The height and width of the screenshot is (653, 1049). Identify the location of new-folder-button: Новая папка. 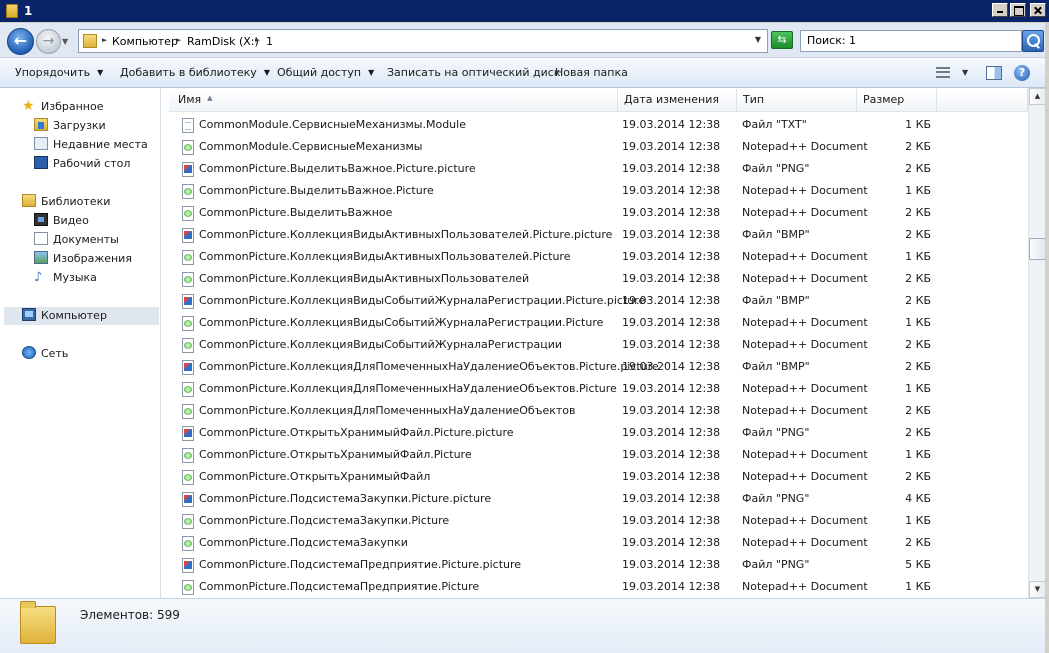
(591, 72).